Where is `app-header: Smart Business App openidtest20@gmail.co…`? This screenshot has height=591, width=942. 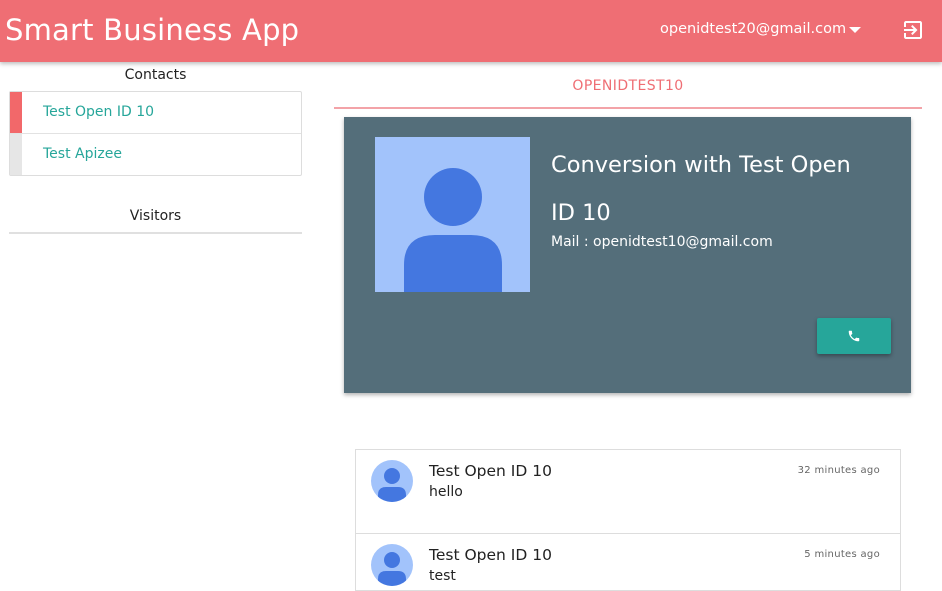 app-header: Smart Business App openidtest20@gmail.co… is located at coordinates (471, 31).